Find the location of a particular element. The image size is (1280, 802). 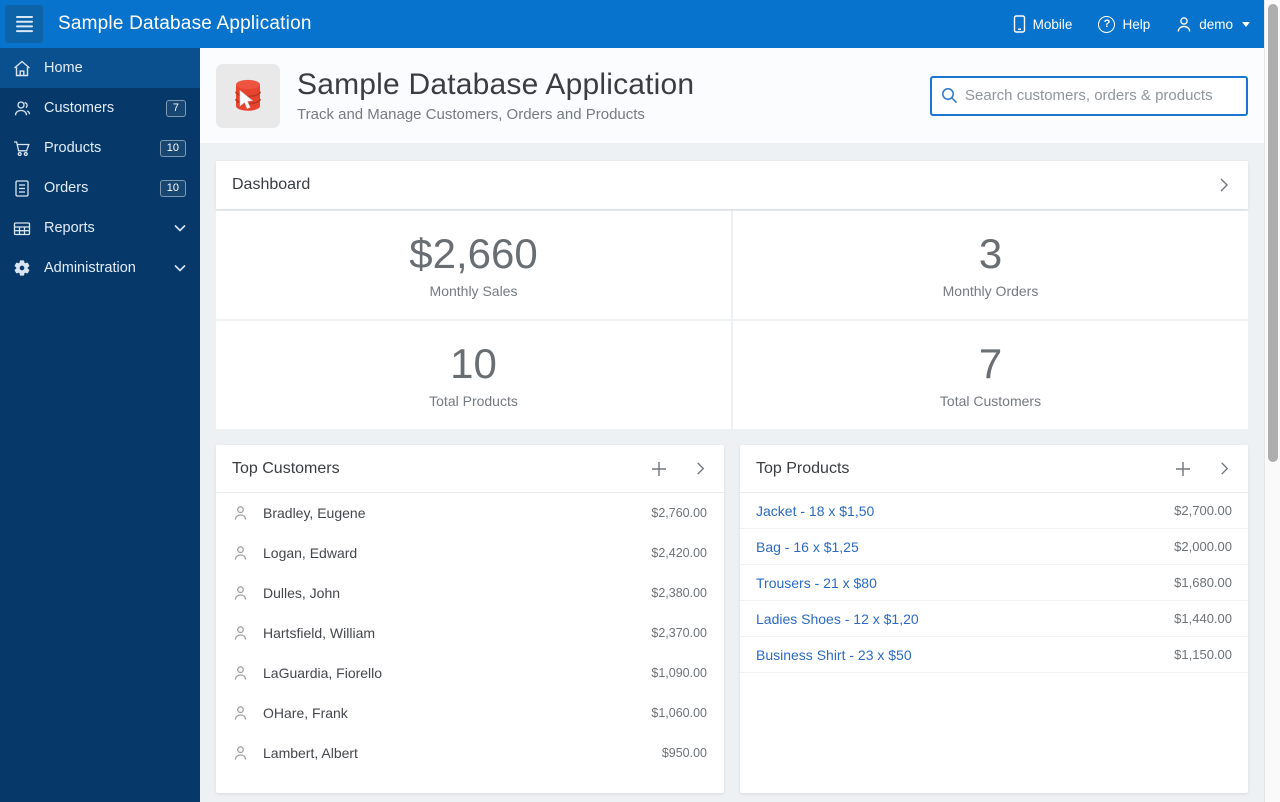

scrollbar-thumb is located at coordinates (1272, 233).